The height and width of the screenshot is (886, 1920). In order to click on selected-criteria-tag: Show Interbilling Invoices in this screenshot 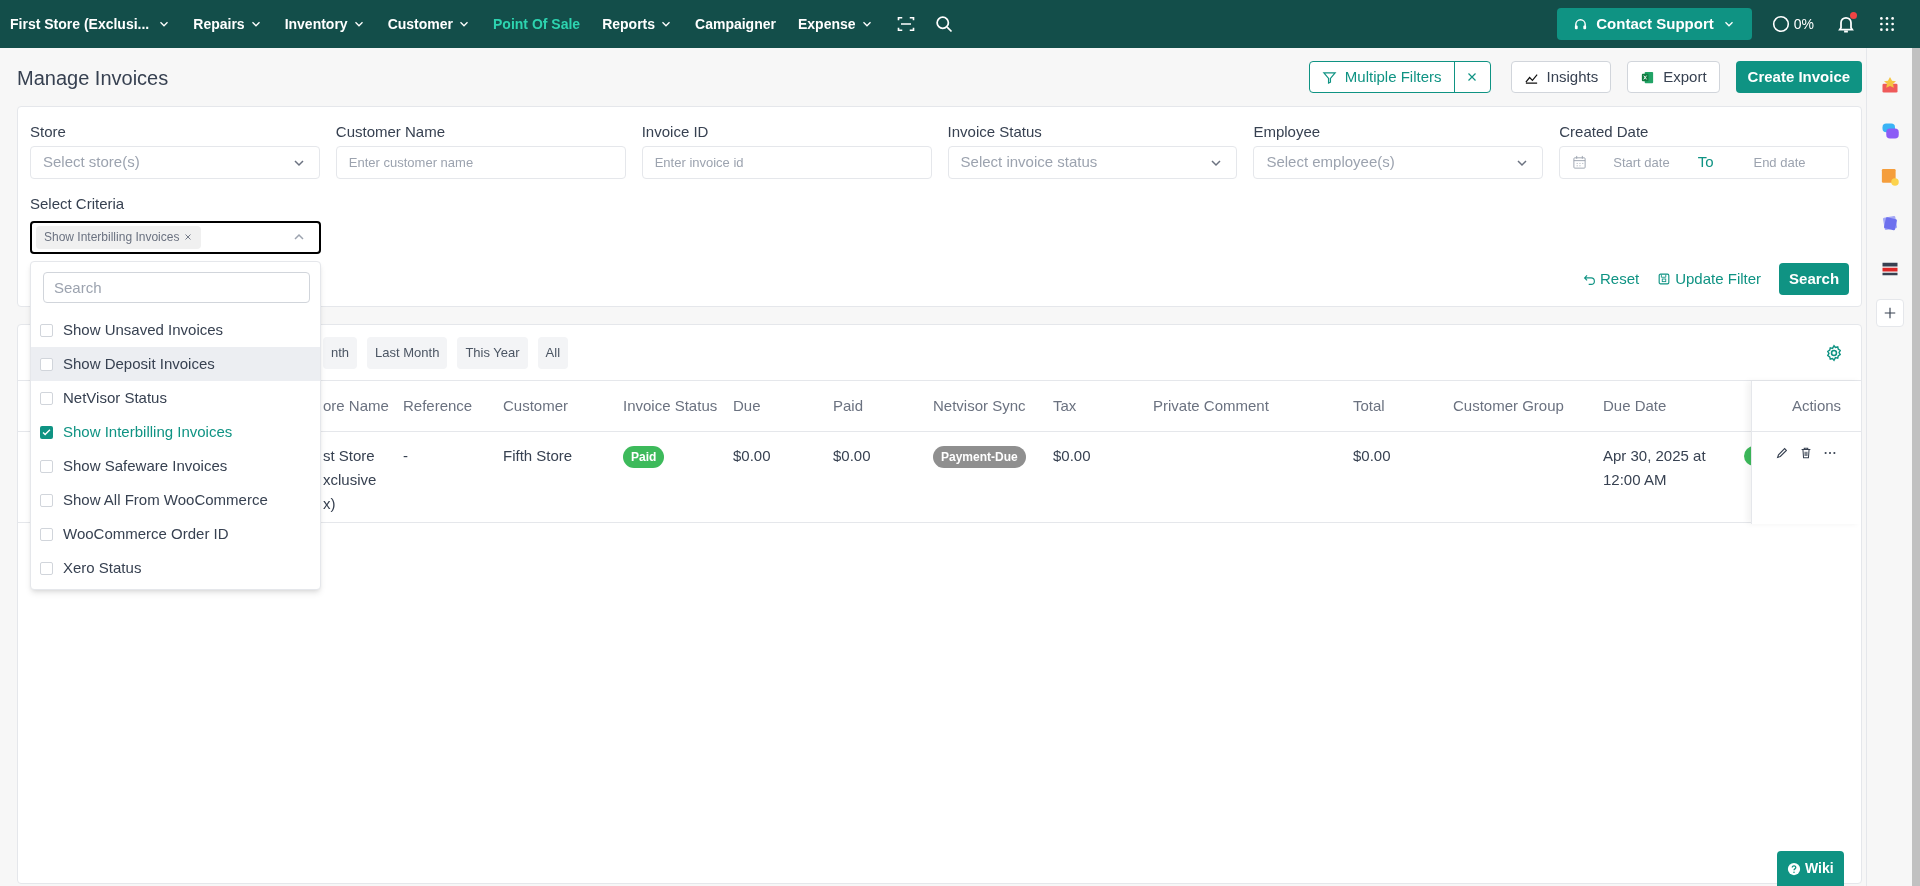, I will do `click(119, 237)`.